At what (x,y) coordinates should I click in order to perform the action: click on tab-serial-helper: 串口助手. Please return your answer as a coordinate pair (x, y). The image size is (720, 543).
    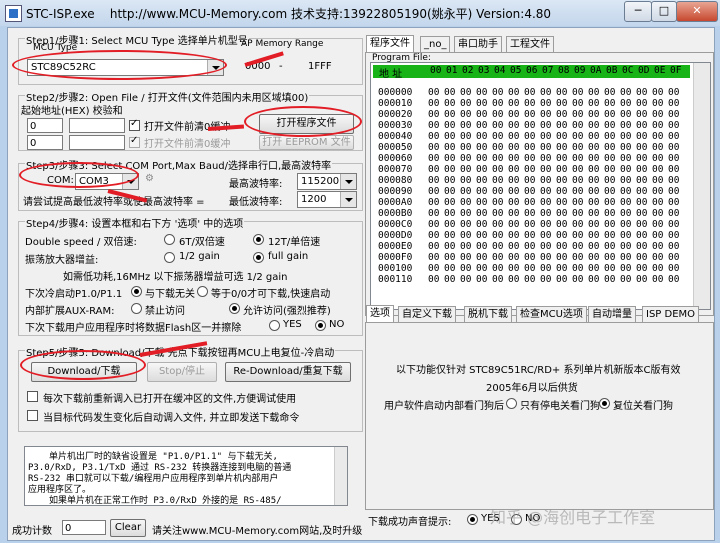
    Looking at the image, I should click on (478, 44).